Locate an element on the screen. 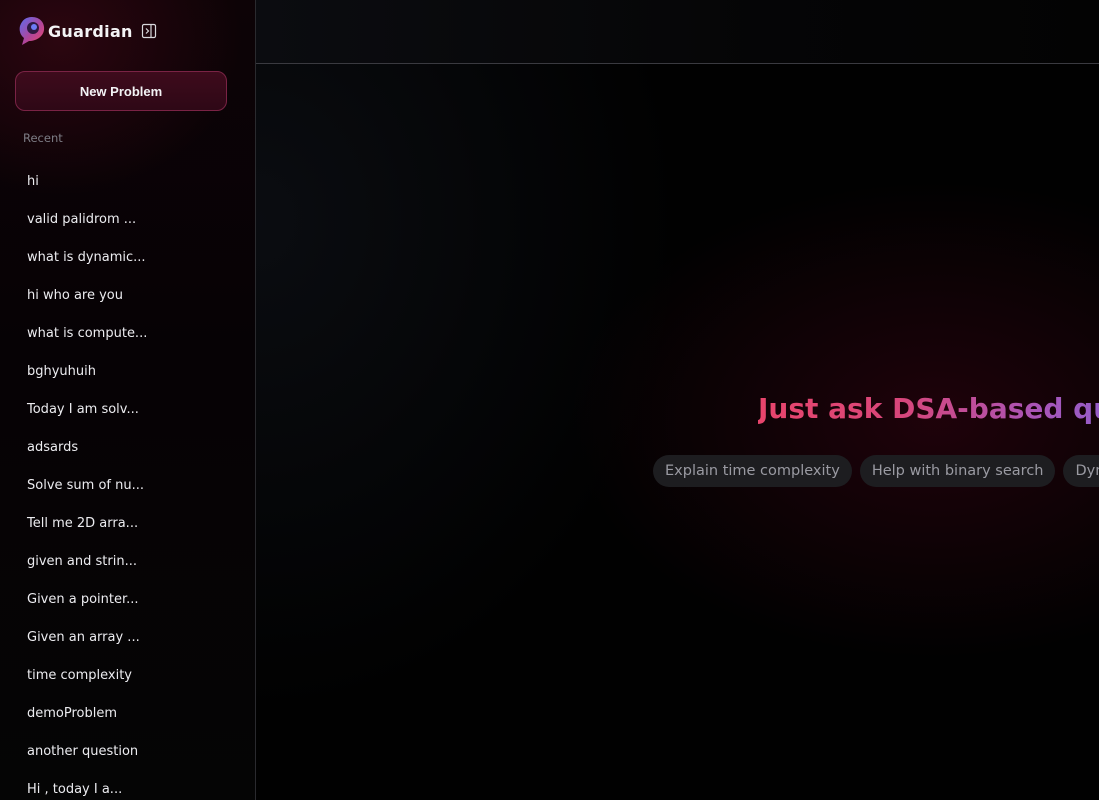  new-problem-button: New Problem is located at coordinates (121, 91).